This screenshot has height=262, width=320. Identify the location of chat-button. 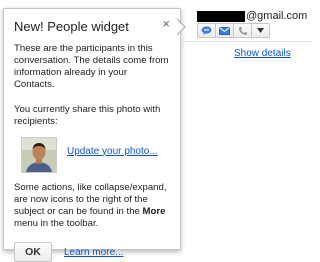
(206, 30).